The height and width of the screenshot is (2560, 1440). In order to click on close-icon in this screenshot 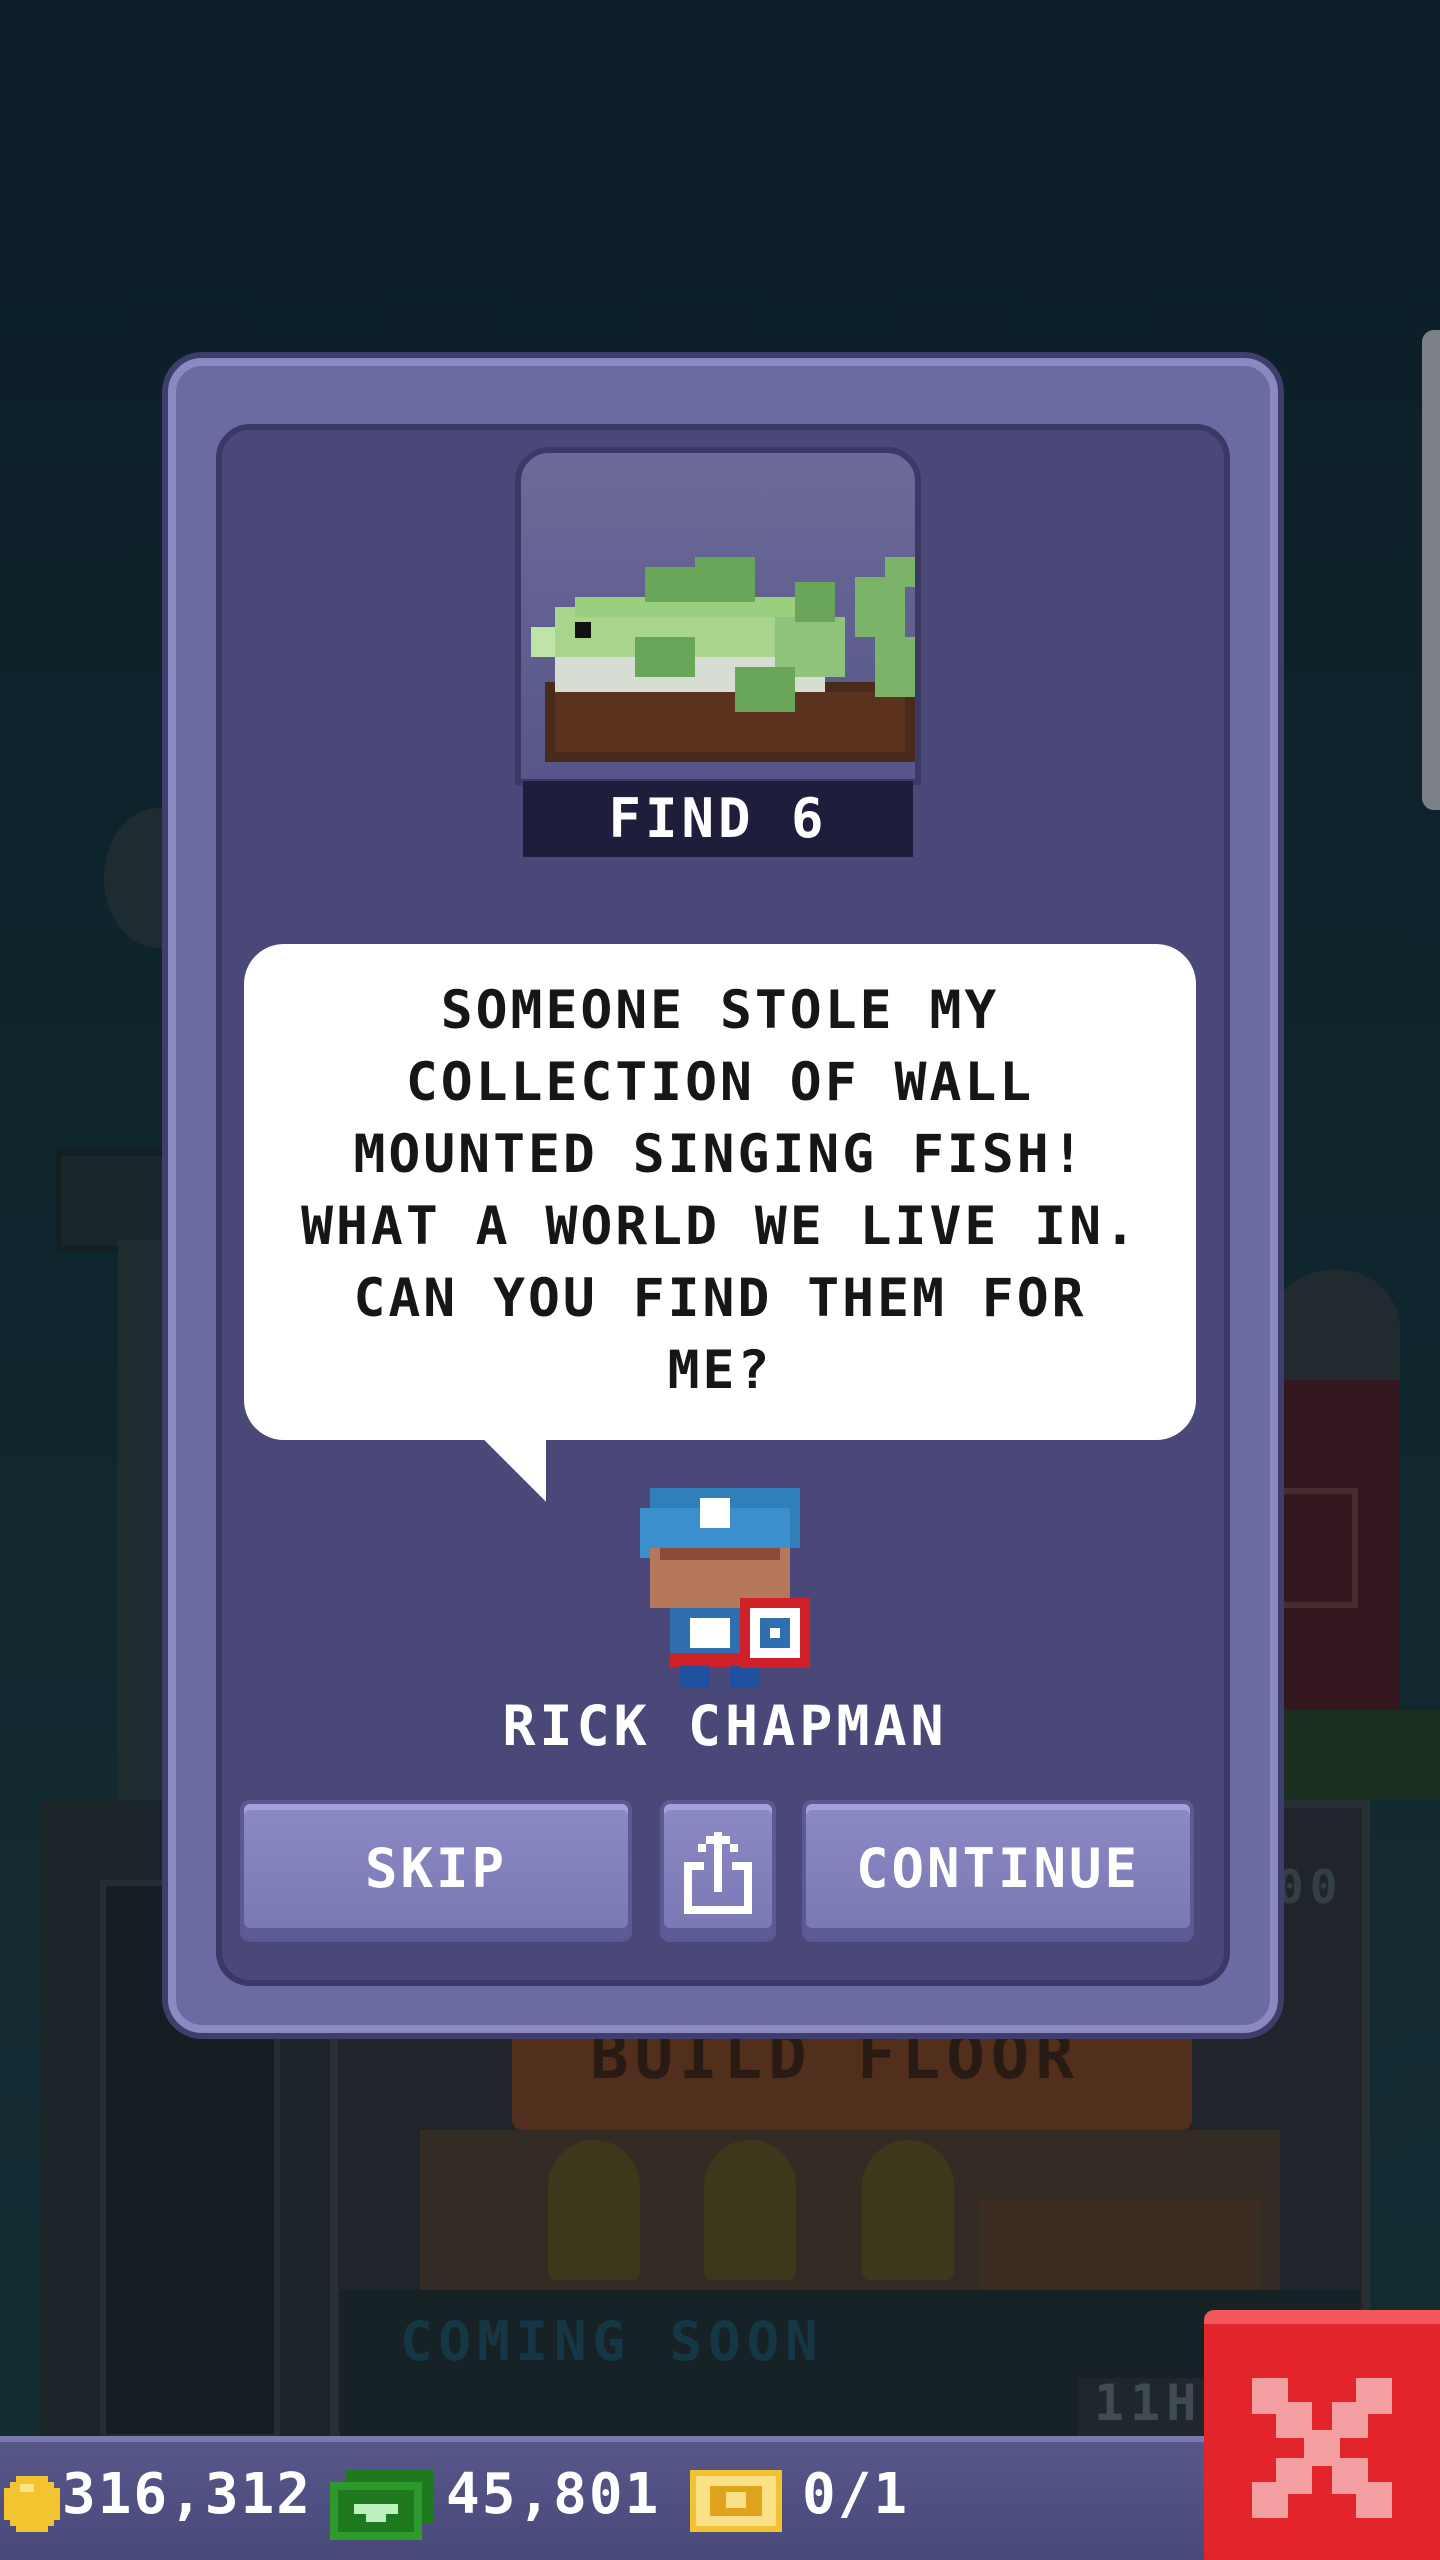, I will do `click(1322, 2448)`.